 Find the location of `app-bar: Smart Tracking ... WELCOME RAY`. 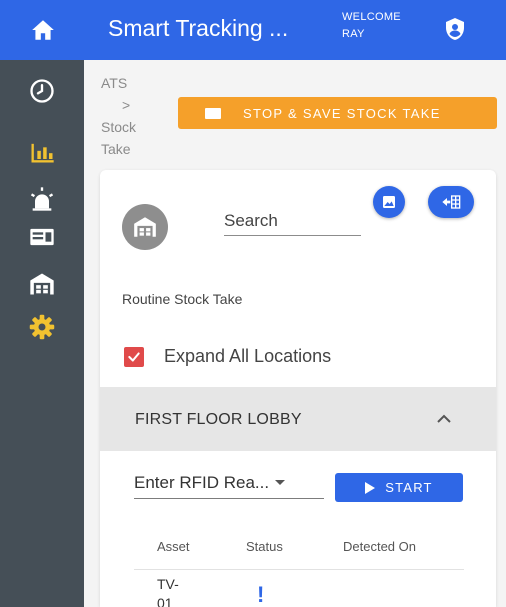

app-bar: Smart Tracking ... WELCOME RAY is located at coordinates (253, 30).